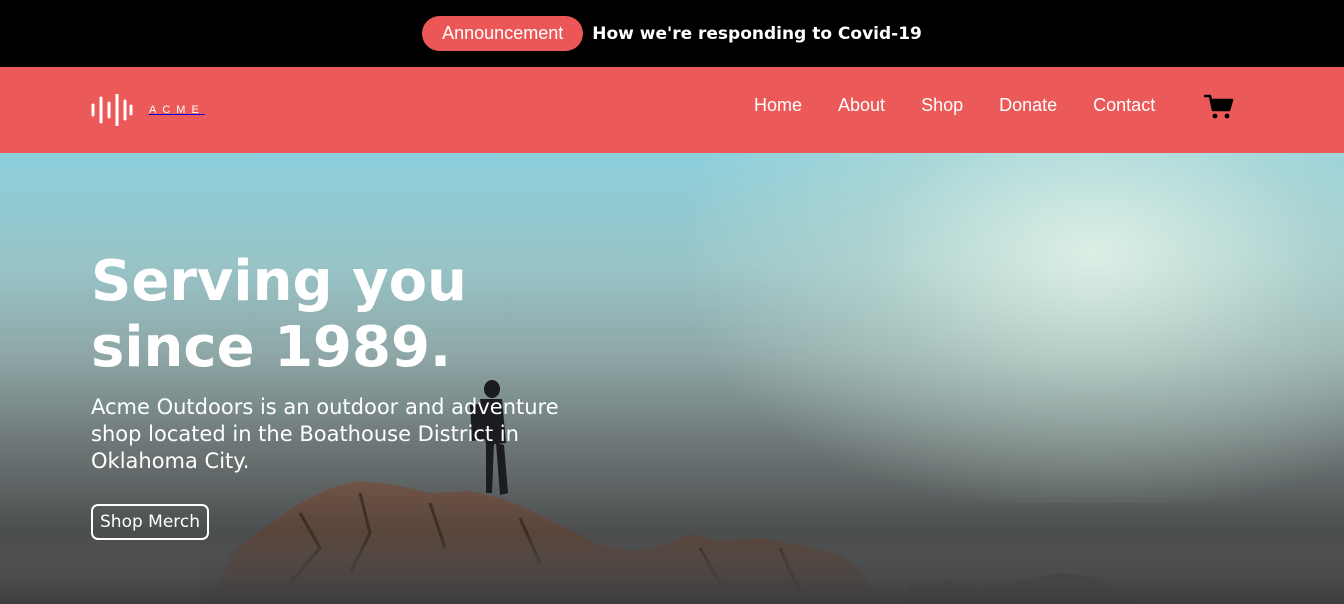 The height and width of the screenshot is (604, 1344). I want to click on hero-title-line-1: Serving you, so click(279, 281).